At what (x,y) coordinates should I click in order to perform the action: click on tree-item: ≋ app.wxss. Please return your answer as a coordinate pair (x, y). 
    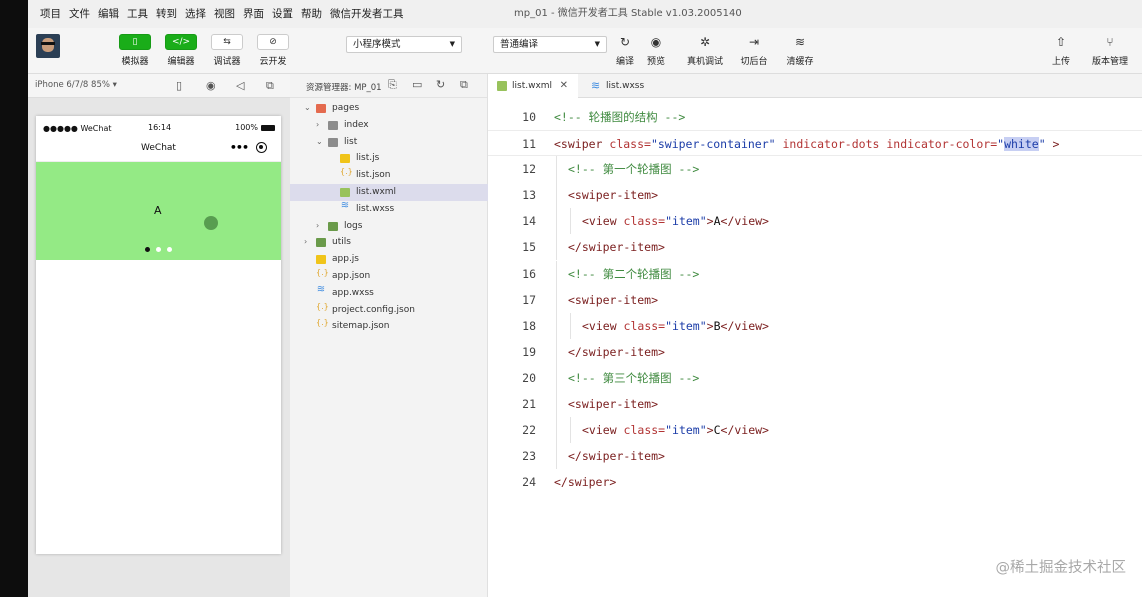
    Looking at the image, I should click on (389, 293).